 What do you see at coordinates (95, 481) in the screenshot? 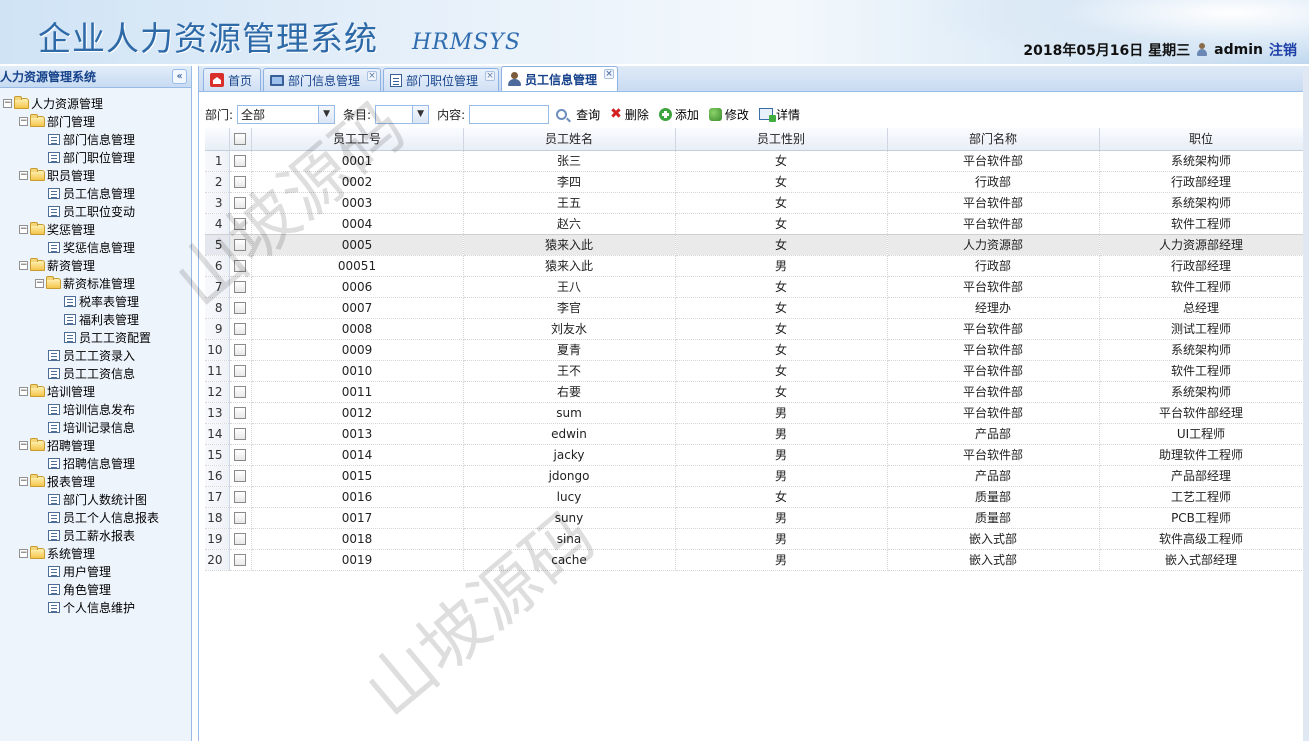
I see `tree-item: − 报表管理` at bounding box center [95, 481].